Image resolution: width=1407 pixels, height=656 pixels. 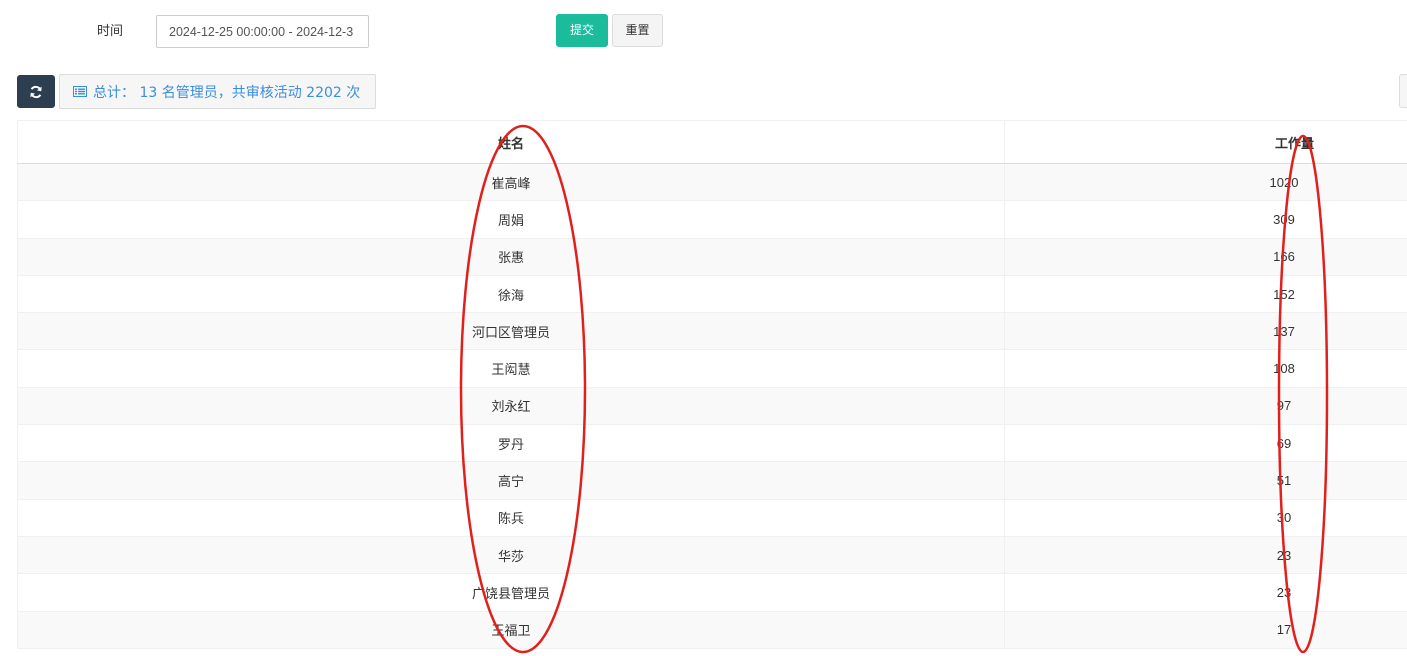 I want to click on table-row: 崔高峰 1020, so click(x=712, y=182).